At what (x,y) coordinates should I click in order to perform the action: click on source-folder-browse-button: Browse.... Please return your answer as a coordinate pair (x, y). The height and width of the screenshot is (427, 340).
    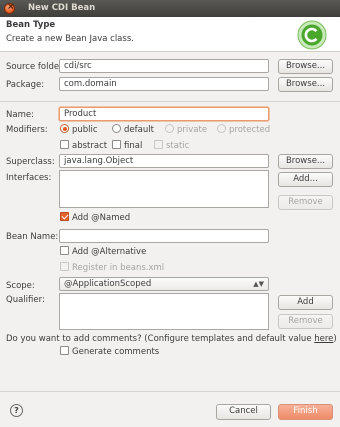
    Looking at the image, I should click on (305, 66).